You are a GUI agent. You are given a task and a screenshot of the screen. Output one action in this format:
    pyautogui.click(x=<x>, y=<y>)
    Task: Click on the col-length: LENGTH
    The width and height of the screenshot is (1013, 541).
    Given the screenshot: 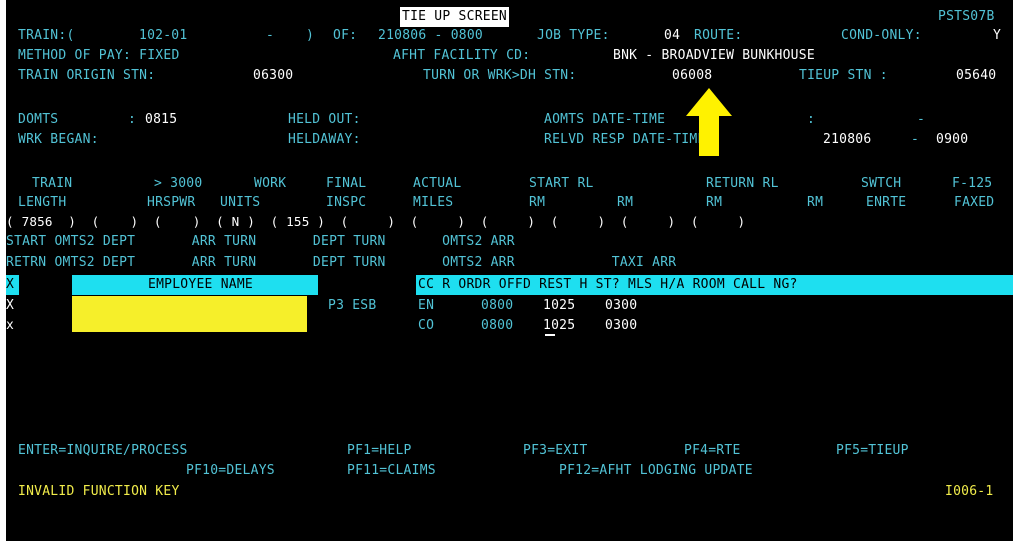 What is the action you would take?
    pyautogui.click(x=42, y=202)
    